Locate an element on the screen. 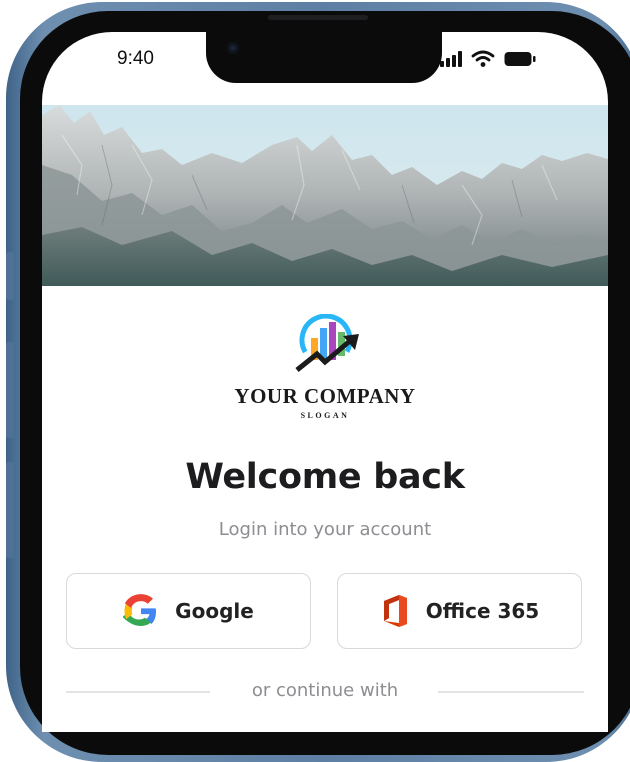  welcome-subtitle: Login into your account is located at coordinates (325, 529).